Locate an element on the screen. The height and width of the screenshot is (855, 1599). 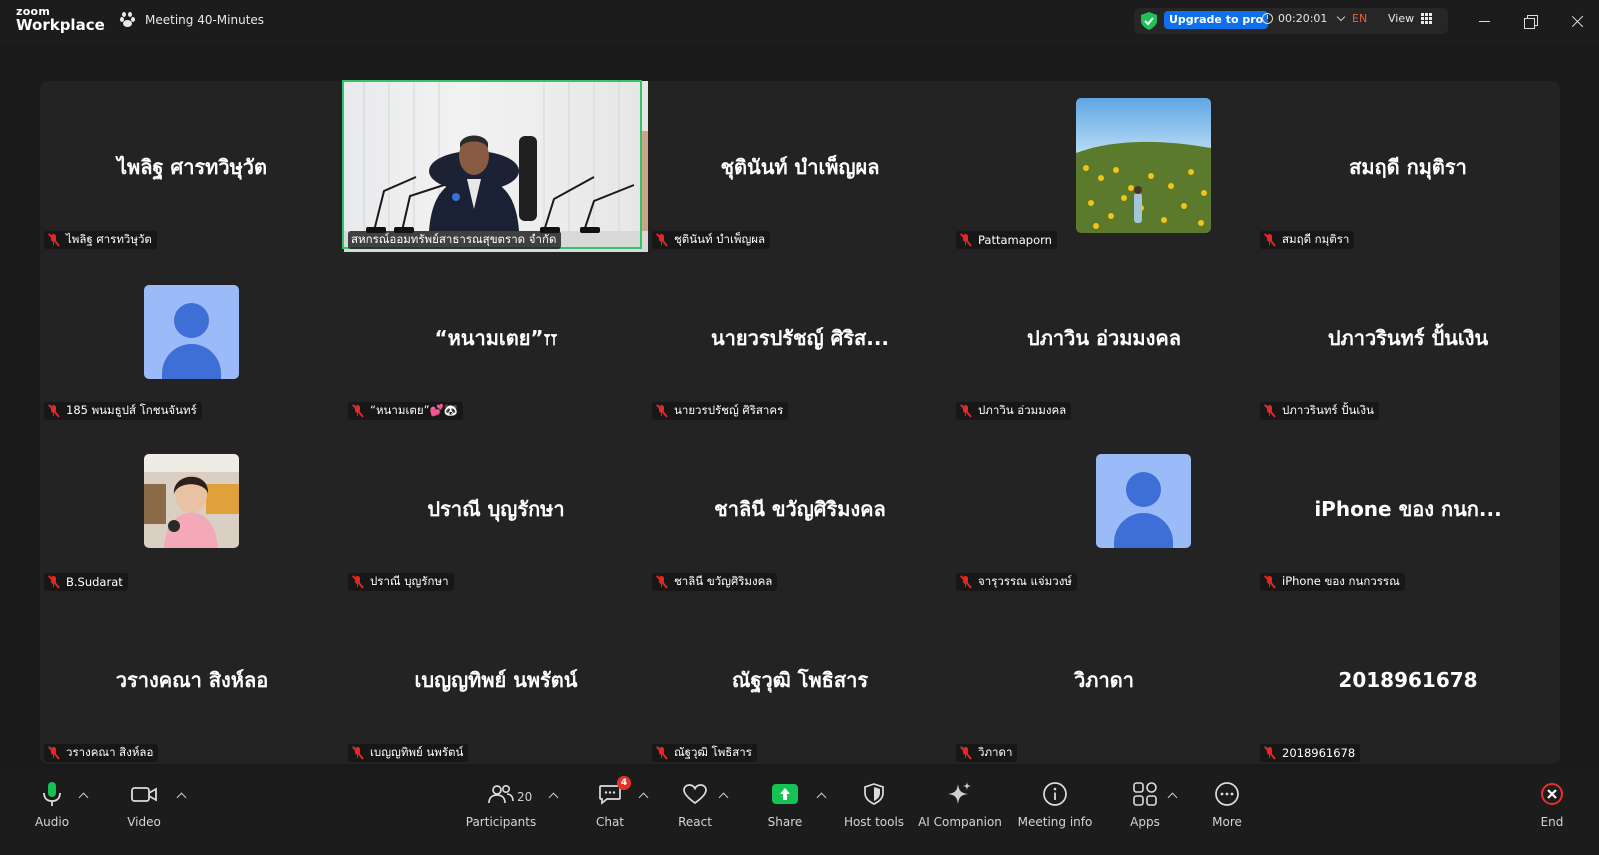
participant-display-name: ไพลิฐ ศารทวิษุวัต is located at coordinates (192, 166).